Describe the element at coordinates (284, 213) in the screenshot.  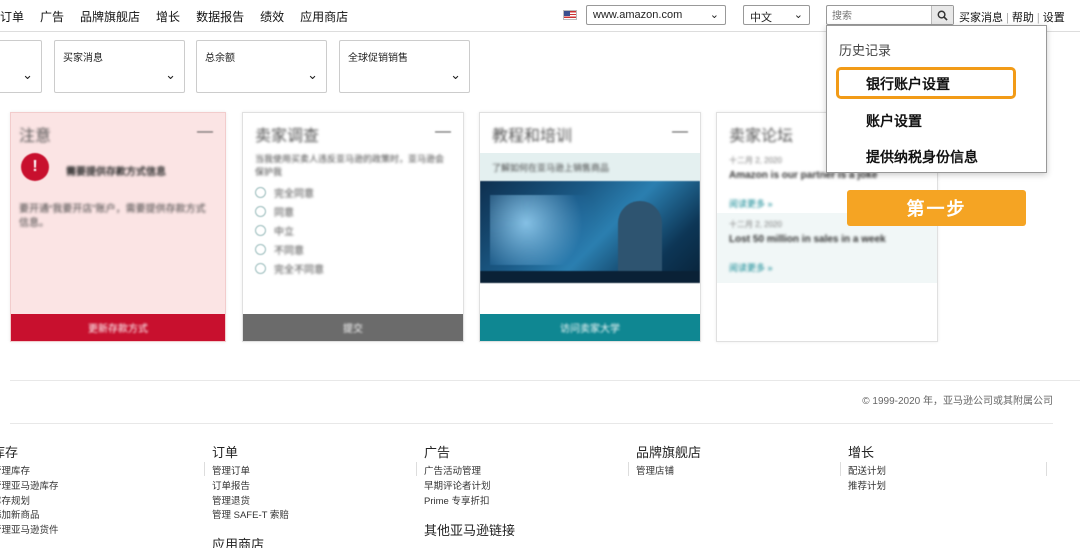
I see `option-label: 同意` at that location.